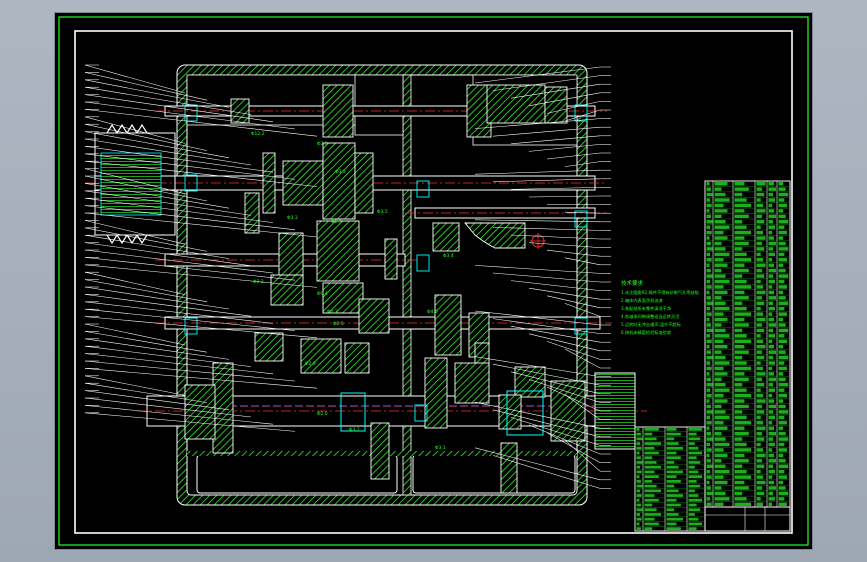 This screenshot has height=562, width=867. Describe the element at coordinates (258, 282) in the screenshot. I see `gear-label-7: Φ2.2` at that location.